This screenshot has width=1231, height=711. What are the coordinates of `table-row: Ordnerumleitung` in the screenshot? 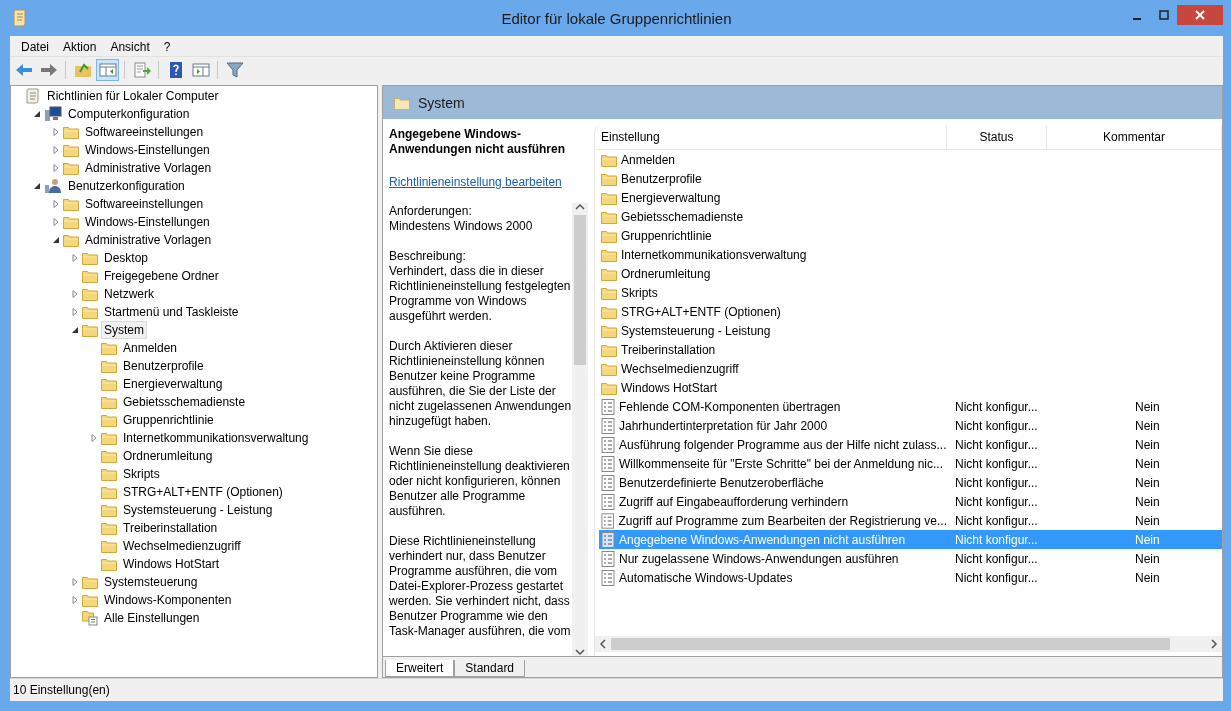 It's located at (910, 273).